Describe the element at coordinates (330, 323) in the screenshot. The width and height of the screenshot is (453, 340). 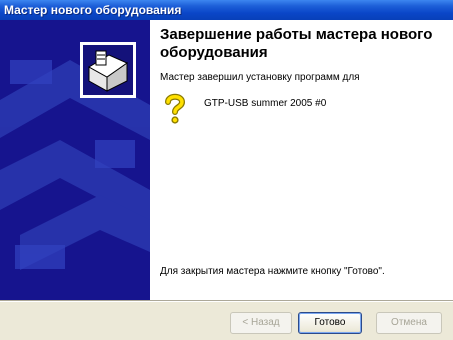
I see `finish-button: Готово` at that location.